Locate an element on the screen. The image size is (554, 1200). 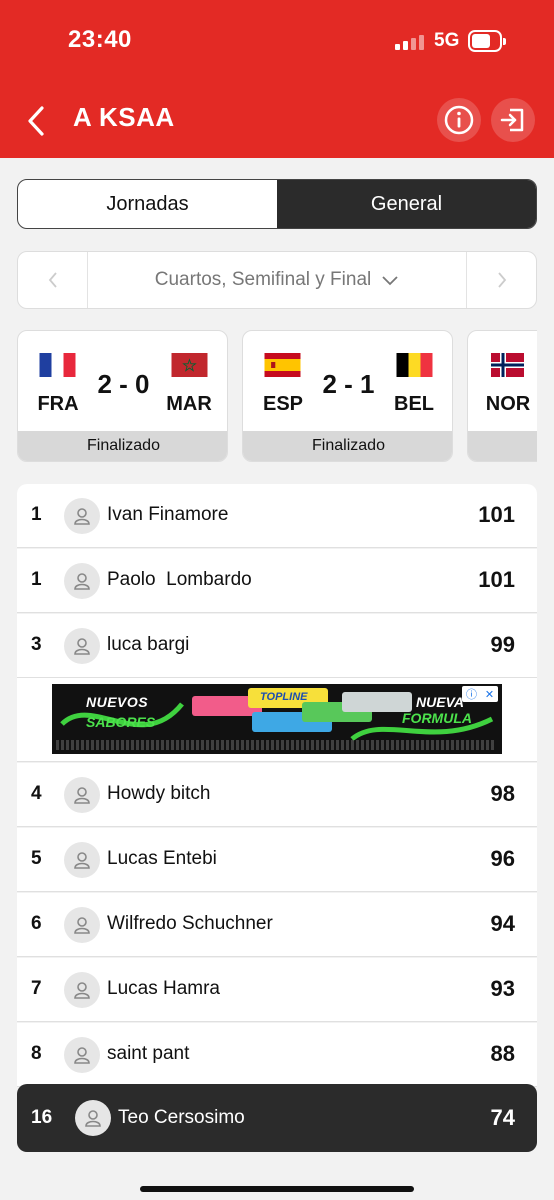
ad-info-icon: ⓘ is located at coordinates (471, 695).